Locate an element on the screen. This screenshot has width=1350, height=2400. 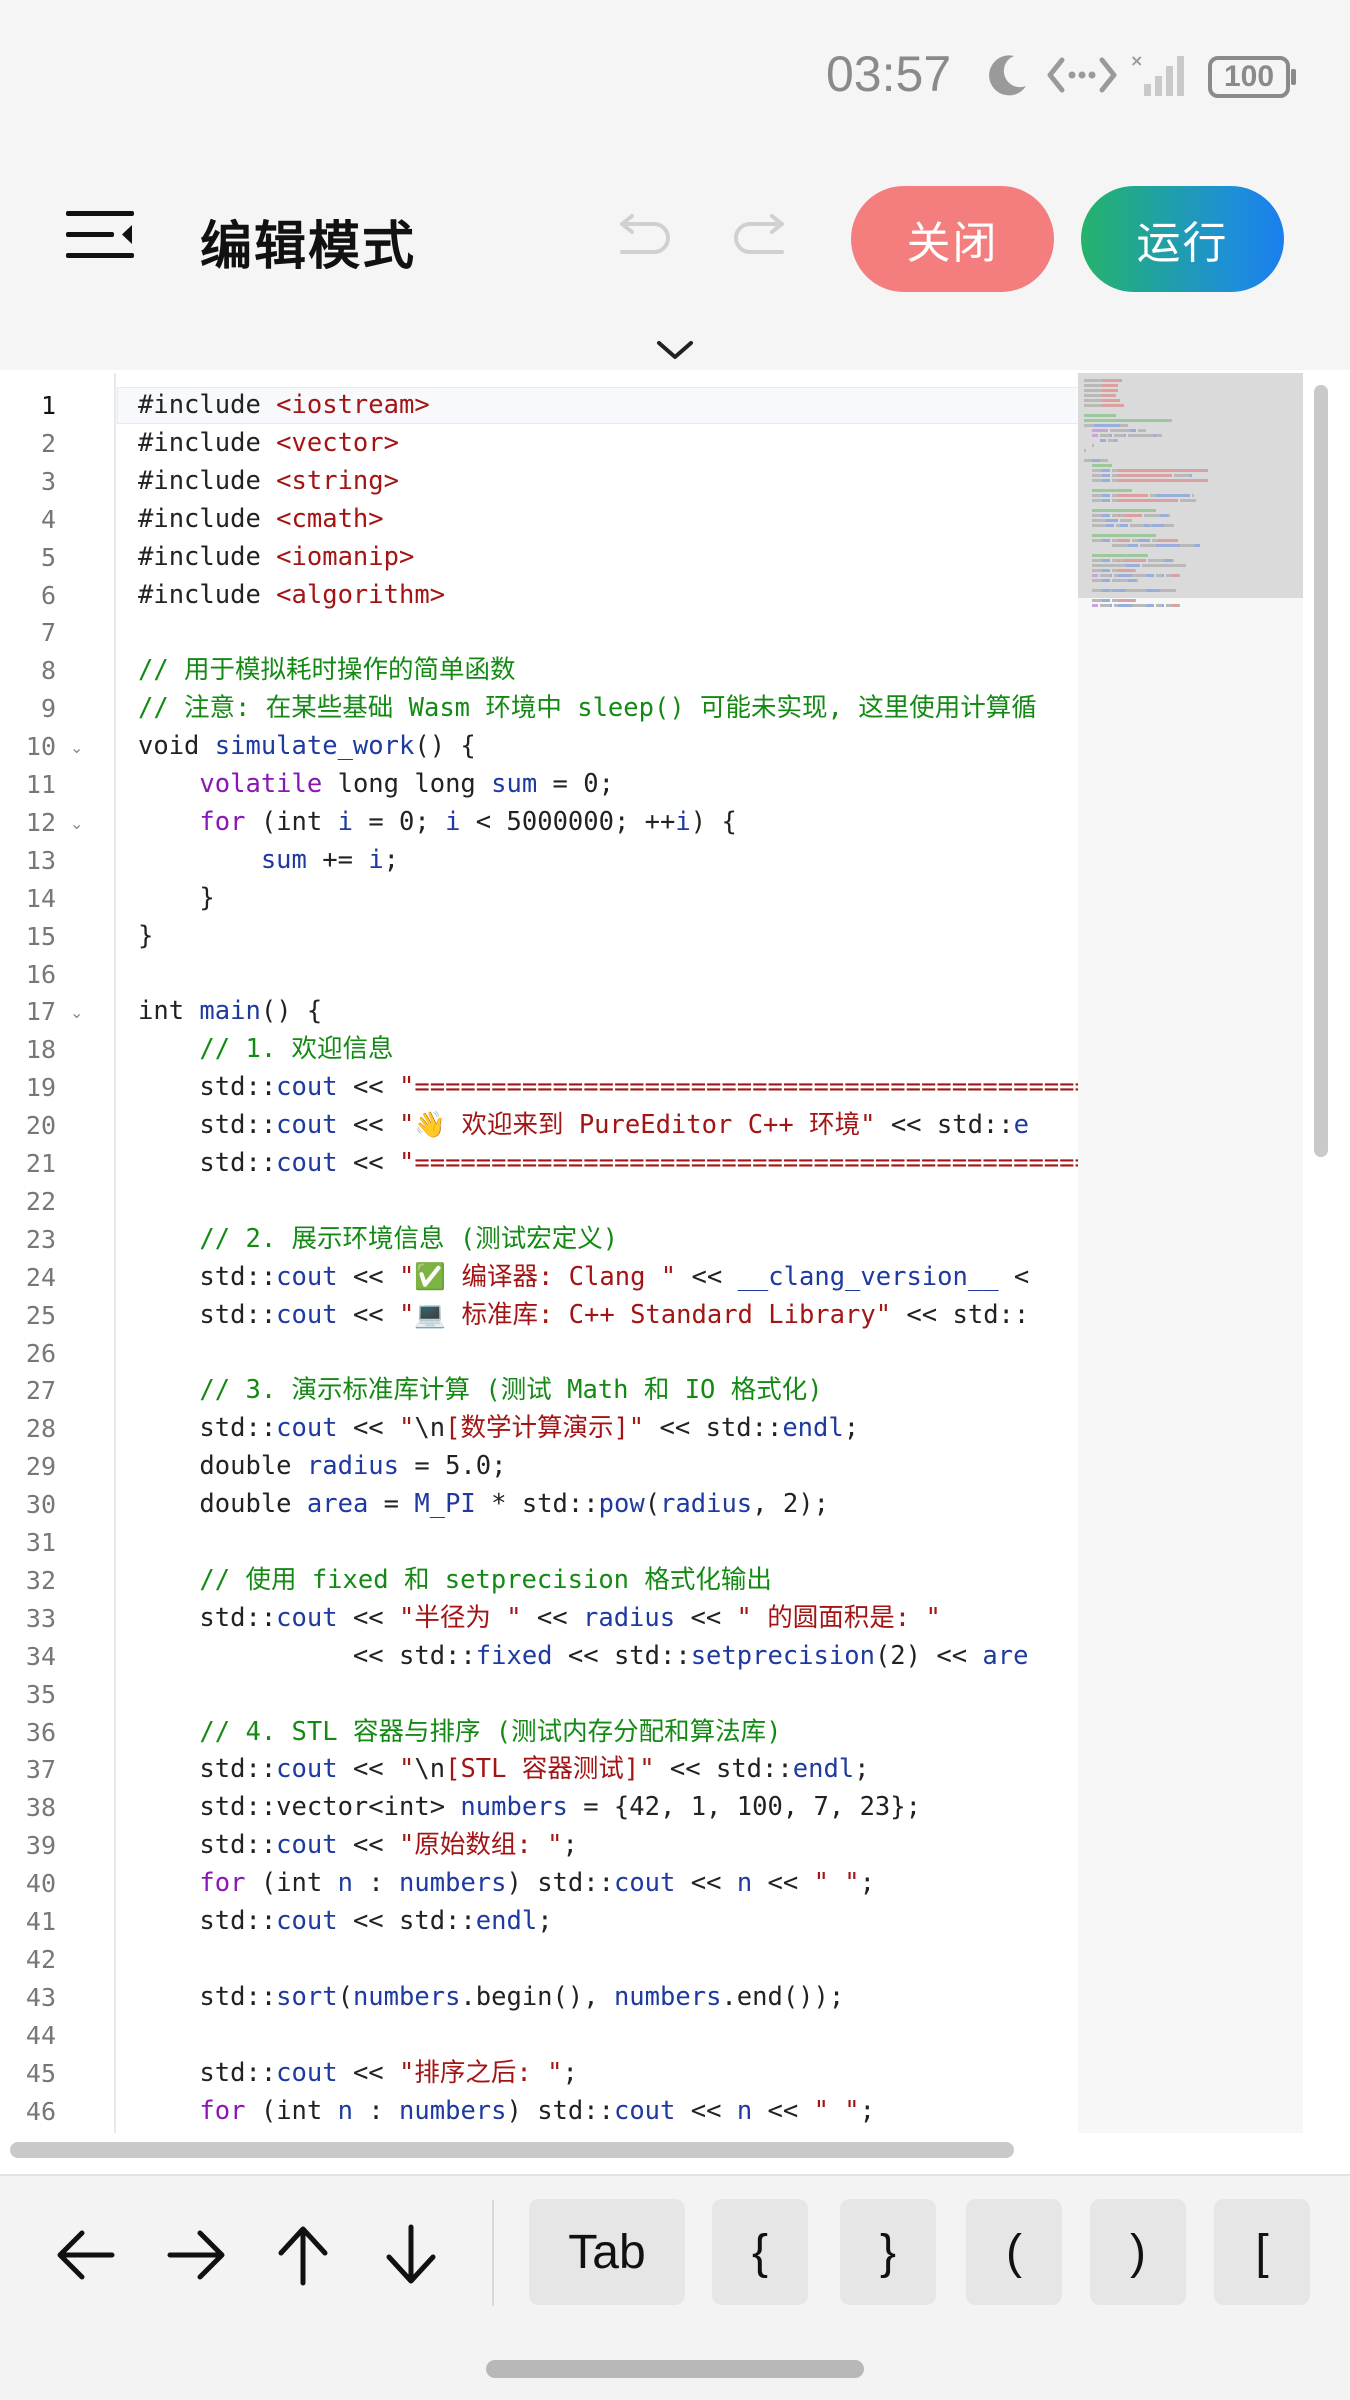
up-arrow-icon is located at coordinates (303, 2255).